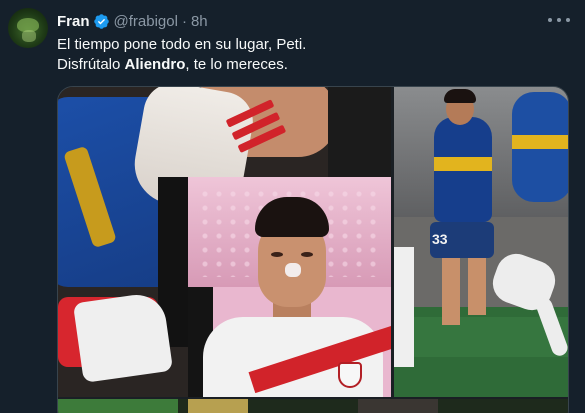 The image size is (585, 413). I want to click on club-crest-shape, so click(350, 375).